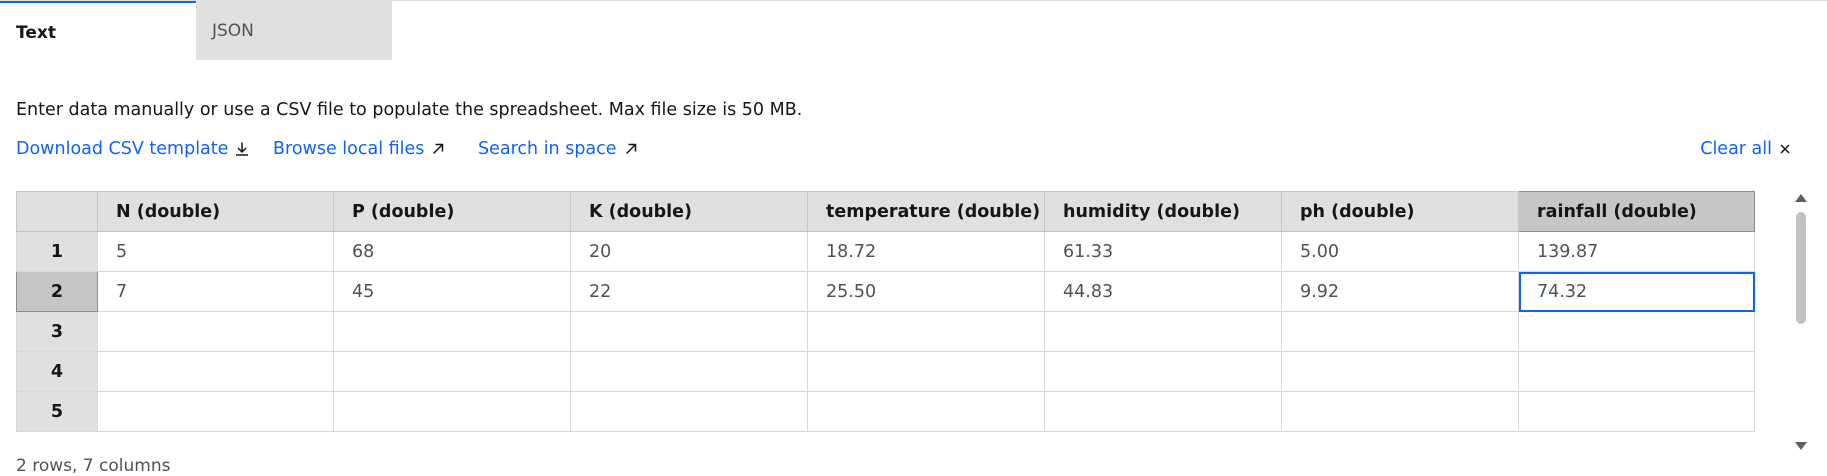 Image resolution: width=1827 pixels, height=476 pixels. I want to click on browse-local-files-link: Browse local files, so click(359, 149).